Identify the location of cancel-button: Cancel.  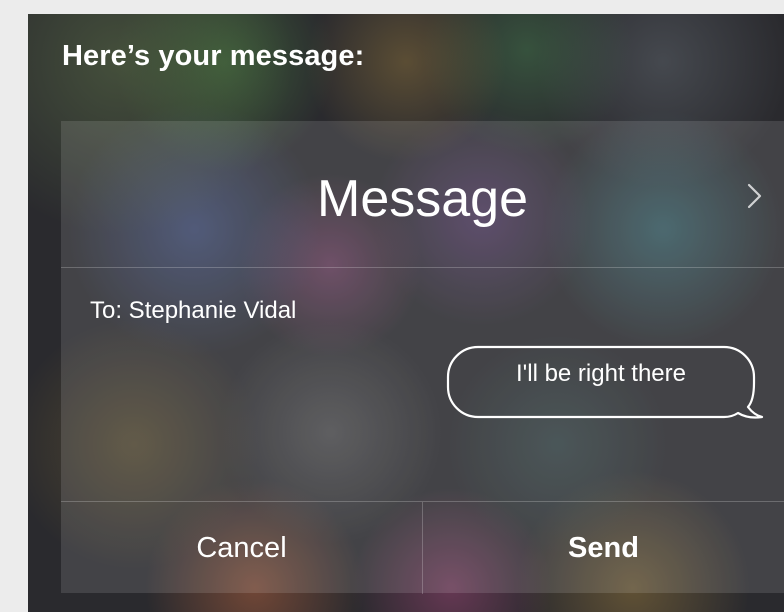
(242, 548).